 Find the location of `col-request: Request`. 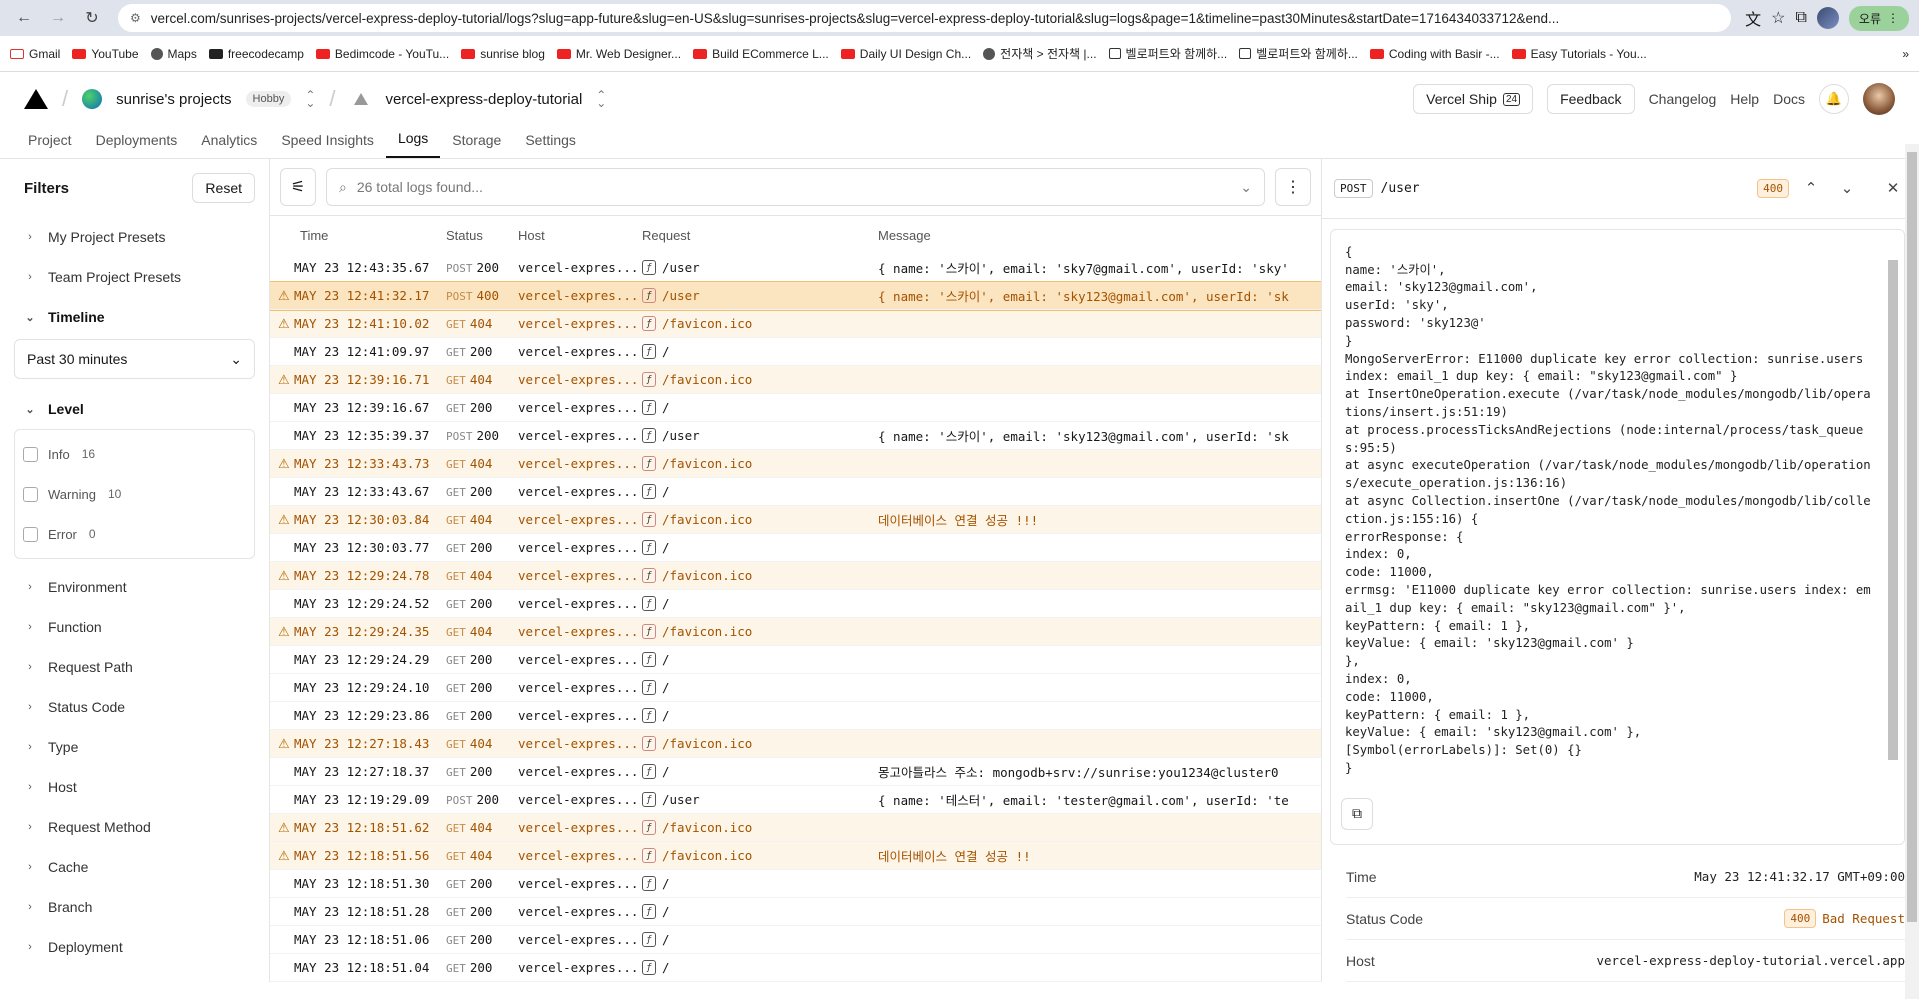

col-request: Request is located at coordinates (760, 235).